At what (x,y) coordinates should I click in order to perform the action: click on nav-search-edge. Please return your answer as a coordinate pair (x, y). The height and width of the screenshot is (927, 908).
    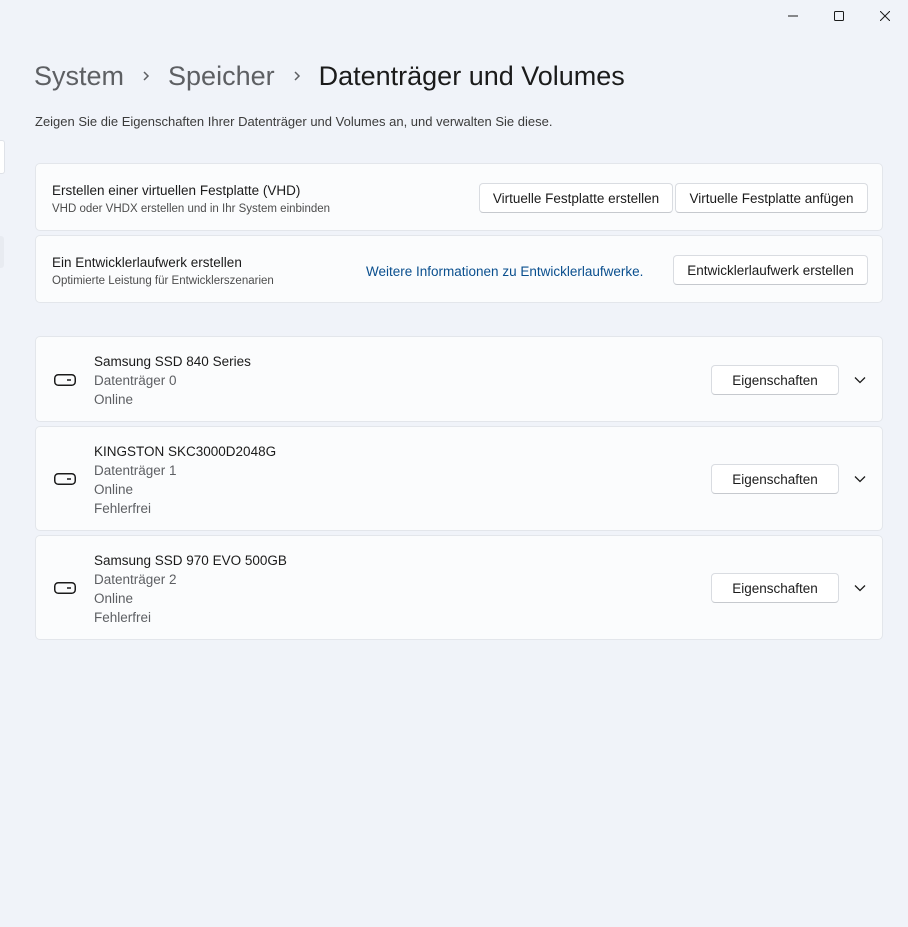
    Looking at the image, I should click on (2, 157).